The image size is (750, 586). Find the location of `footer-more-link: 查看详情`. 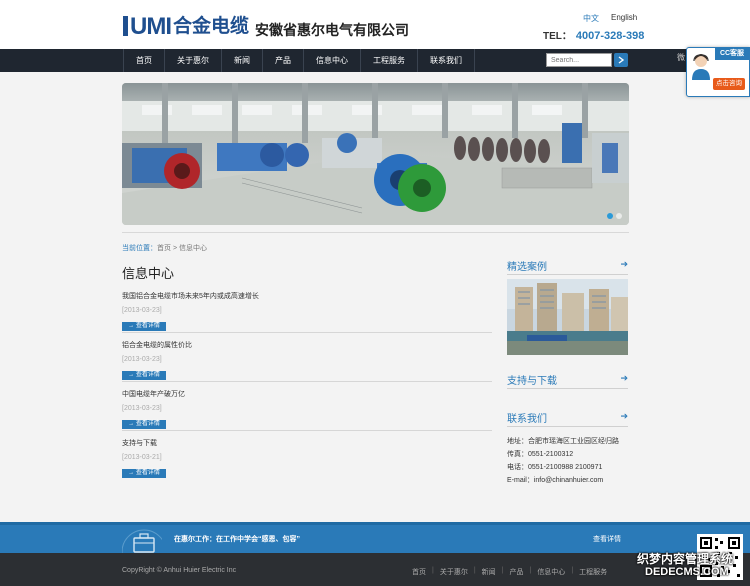

footer-more-link: 查看详情 is located at coordinates (607, 539).